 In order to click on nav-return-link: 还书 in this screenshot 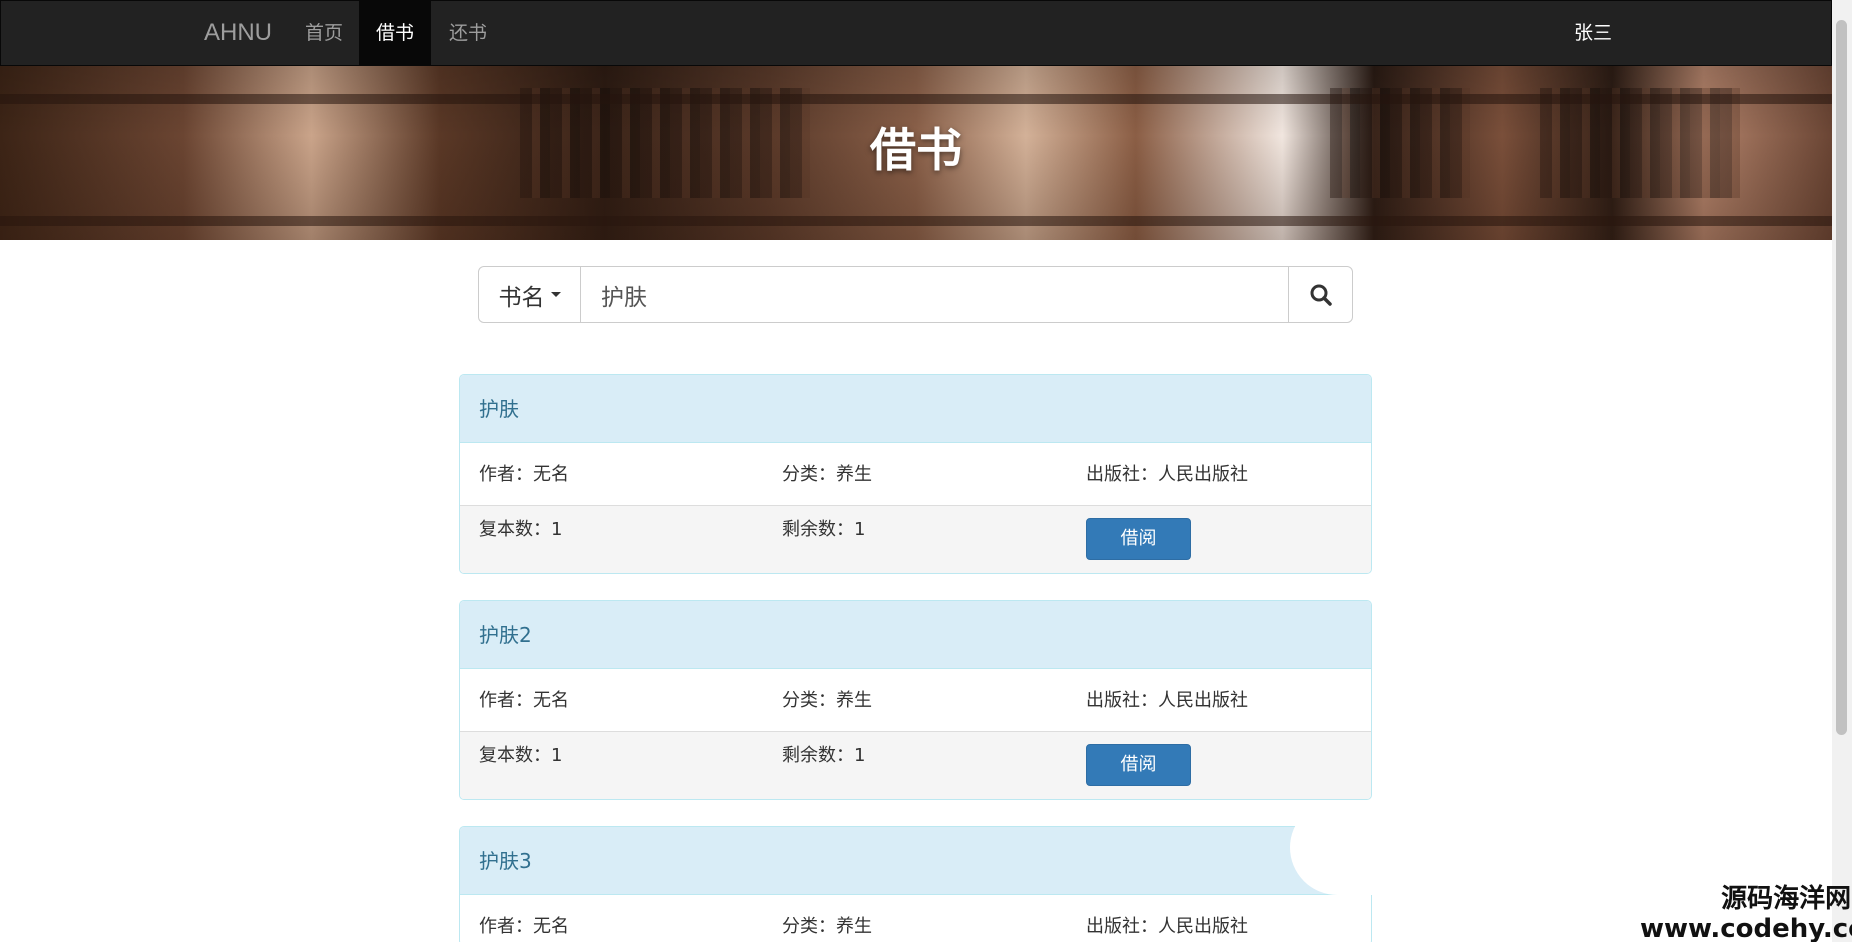, I will do `click(468, 33)`.